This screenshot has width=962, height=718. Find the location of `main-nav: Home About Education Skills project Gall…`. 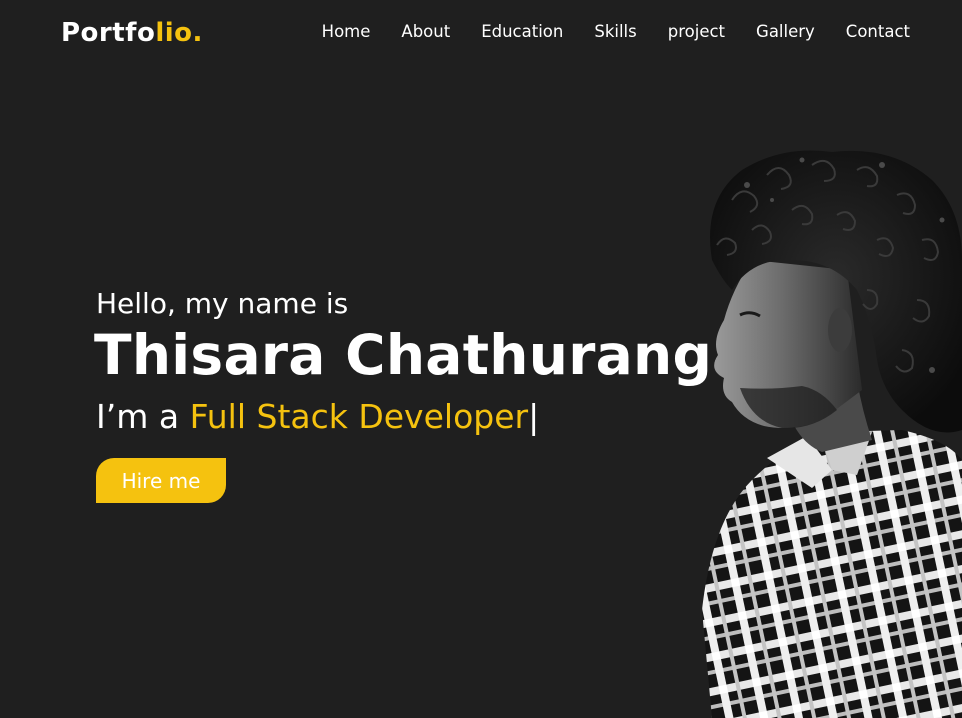

main-nav: Home About Education Skills project Gall… is located at coordinates (616, 31).